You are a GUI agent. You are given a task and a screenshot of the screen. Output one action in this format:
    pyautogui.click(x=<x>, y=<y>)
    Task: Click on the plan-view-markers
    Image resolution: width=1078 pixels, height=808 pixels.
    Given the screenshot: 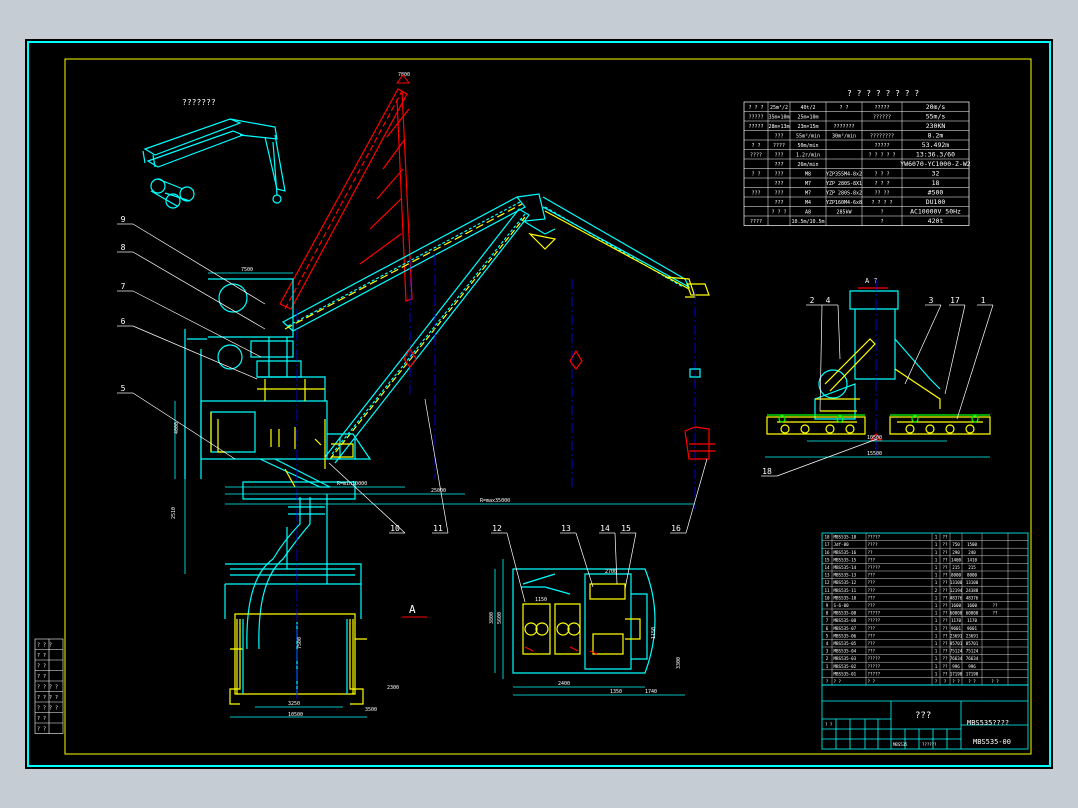 What is the action you would take?
    pyautogui.click(x=561, y=650)
    